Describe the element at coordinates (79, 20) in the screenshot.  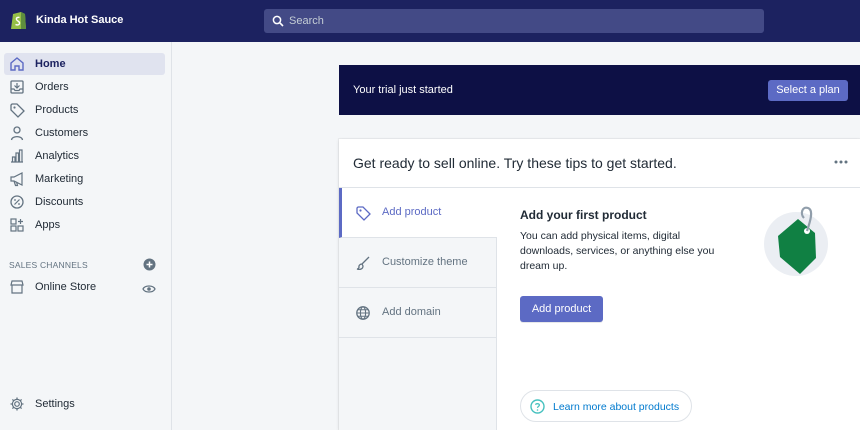
I see `store-name: Kinda Hot Sauce` at that location.